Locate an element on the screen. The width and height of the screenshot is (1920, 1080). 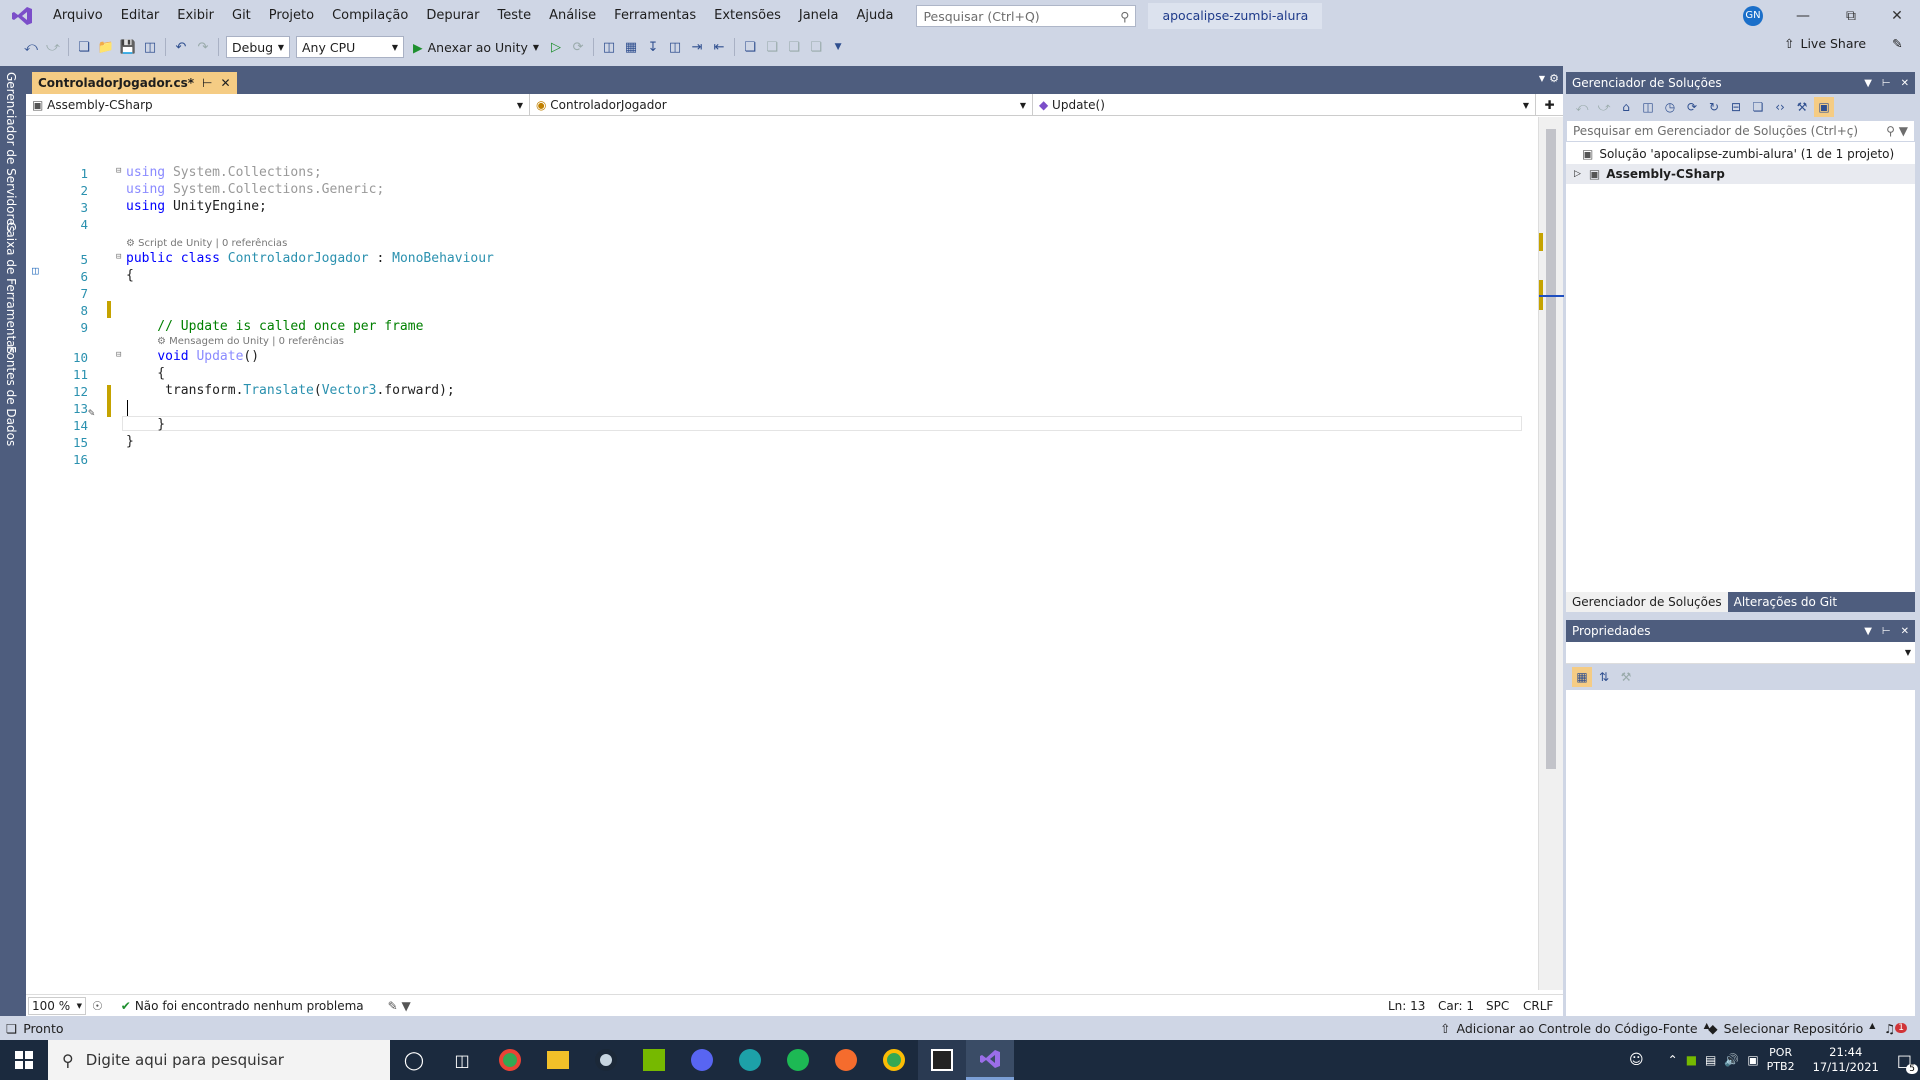
minimize-button: — is located at coordinates (1803, 16).